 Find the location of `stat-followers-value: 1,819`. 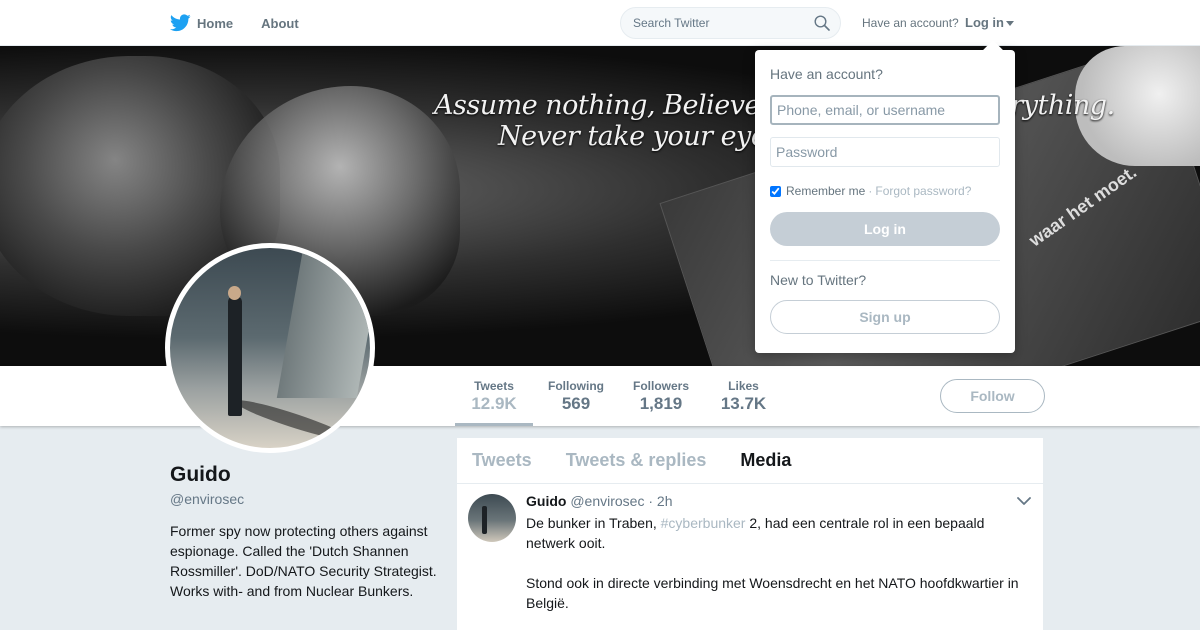

stat-followers-value: 1,819 is located at coordinates (661, 403).